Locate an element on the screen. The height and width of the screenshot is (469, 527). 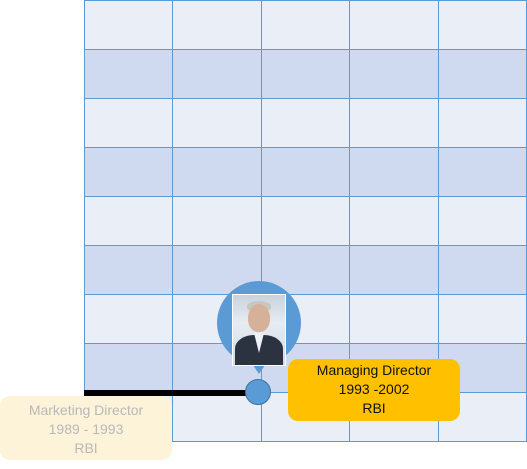
previous-role-company: RBI is located at coordinates (86, 448).